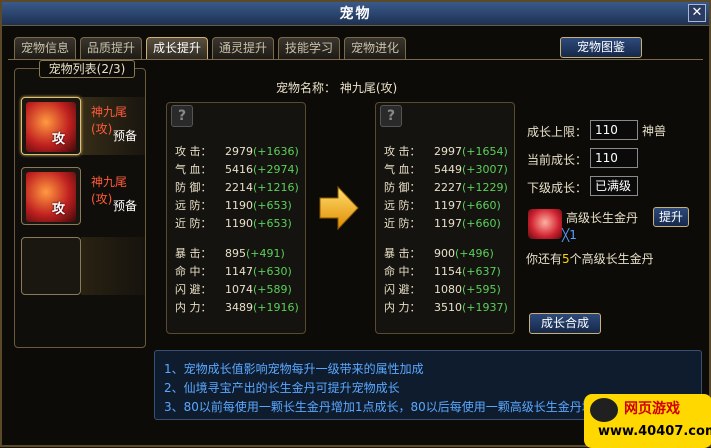 This screenshot has width=711, height=448. I want to click on close-button: ✕, so click(697, 13).